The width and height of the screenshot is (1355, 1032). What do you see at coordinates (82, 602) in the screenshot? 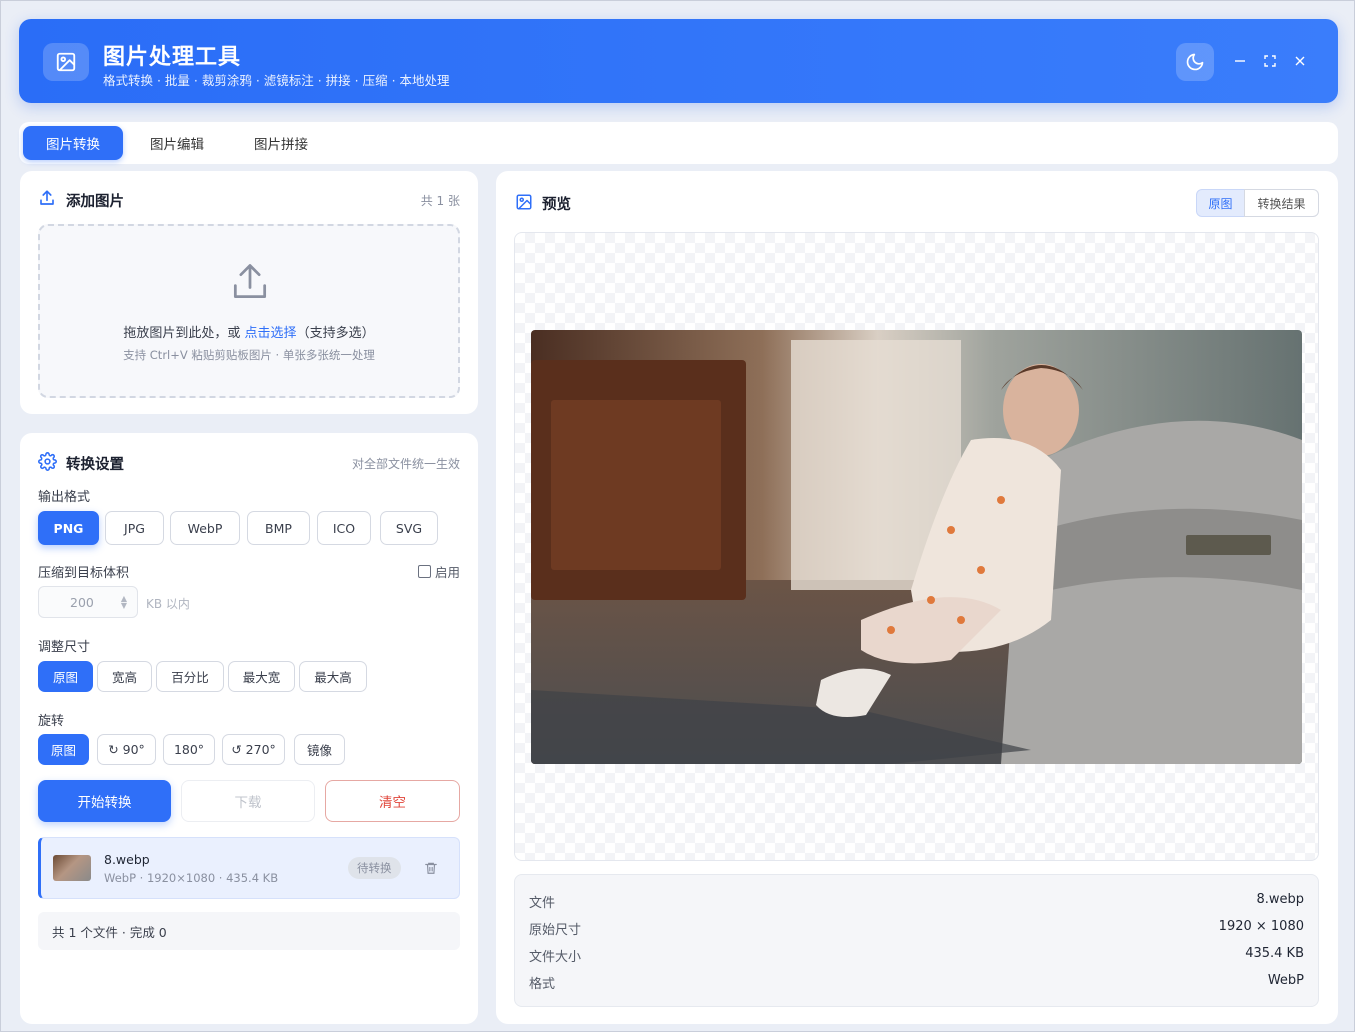
I see `target-size-value: 200` at bounding box center [82, 602].